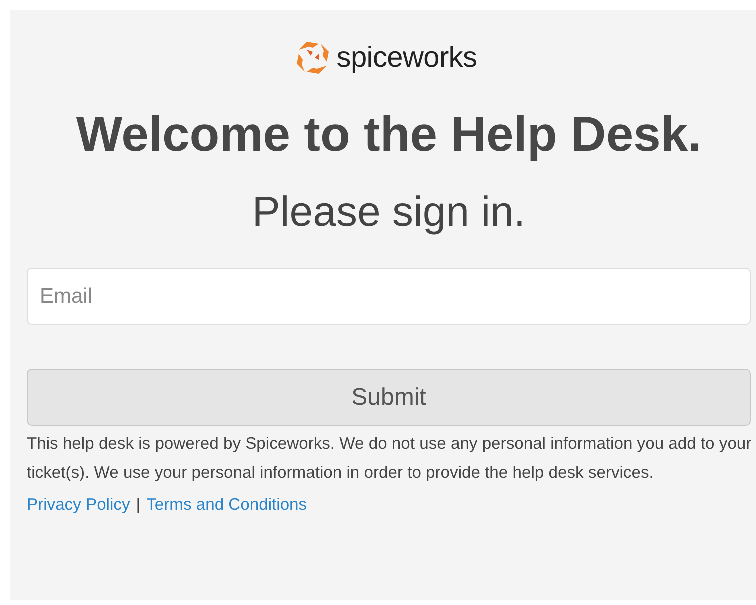 The width and height of the screenshot is (756, 605). I want to click on email-field: Email, so click(389, 297).